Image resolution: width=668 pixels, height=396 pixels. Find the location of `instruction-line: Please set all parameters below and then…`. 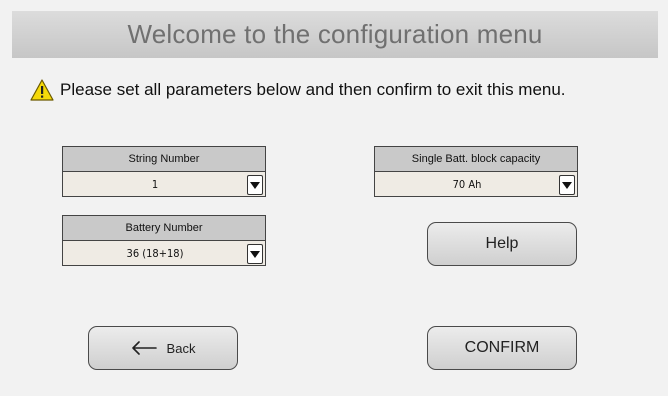

instruction-line: Please set all parameters below and then… is located at coordinates (298, 90).